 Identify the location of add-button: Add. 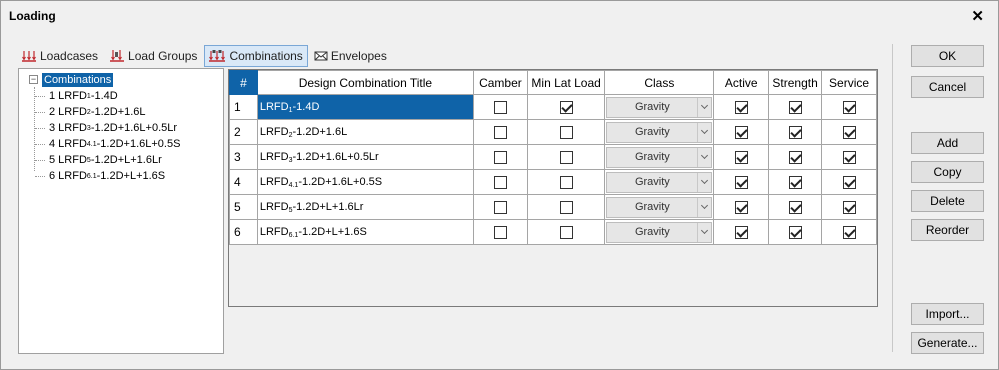
(947, 143).